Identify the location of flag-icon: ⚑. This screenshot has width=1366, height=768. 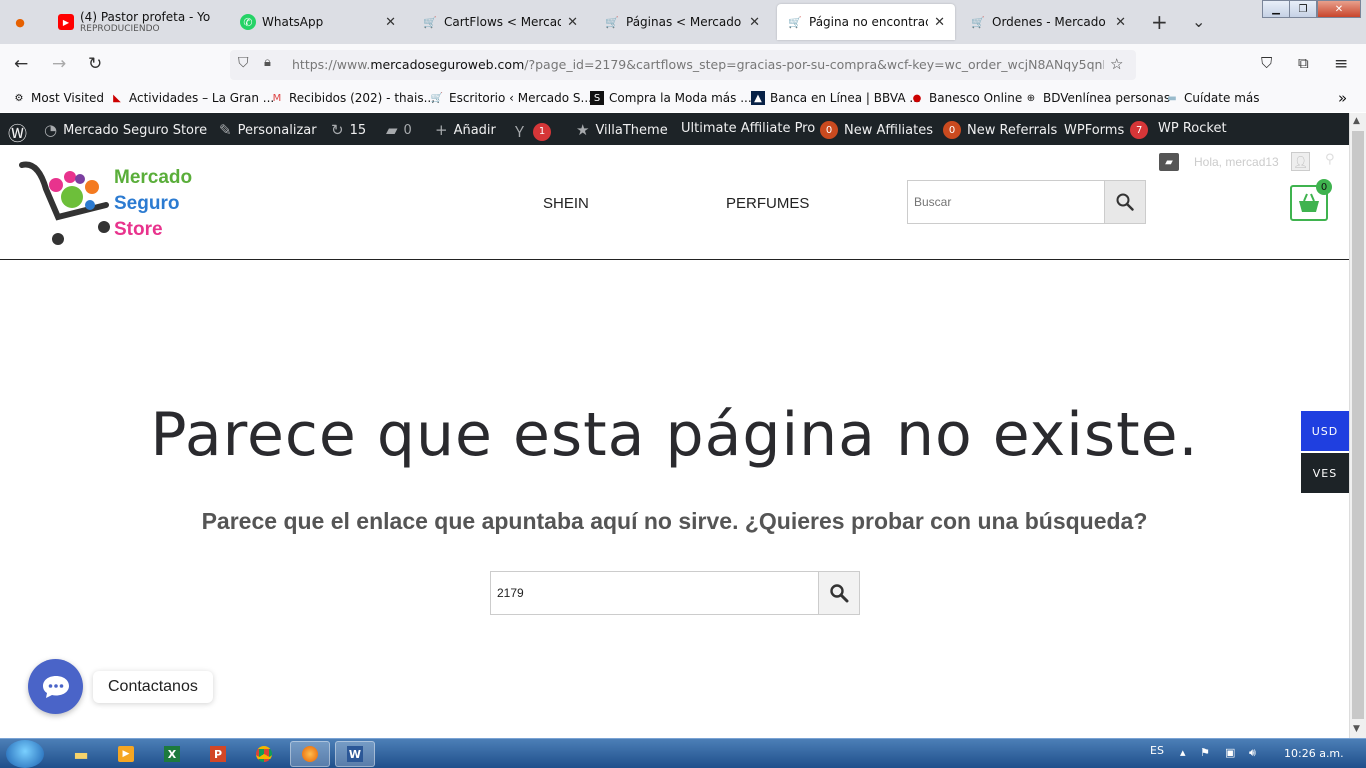
(1205, 752).